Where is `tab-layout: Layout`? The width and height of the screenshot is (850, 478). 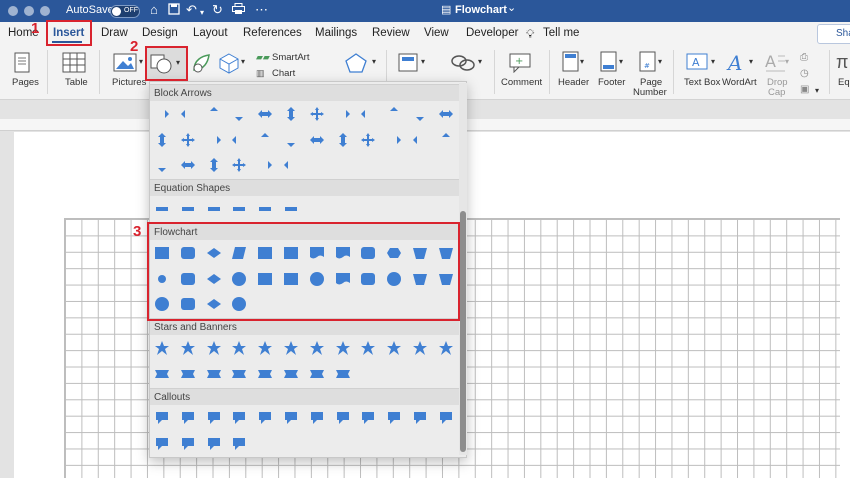
tab-layout: Layout is located at coordinates (210, 33).